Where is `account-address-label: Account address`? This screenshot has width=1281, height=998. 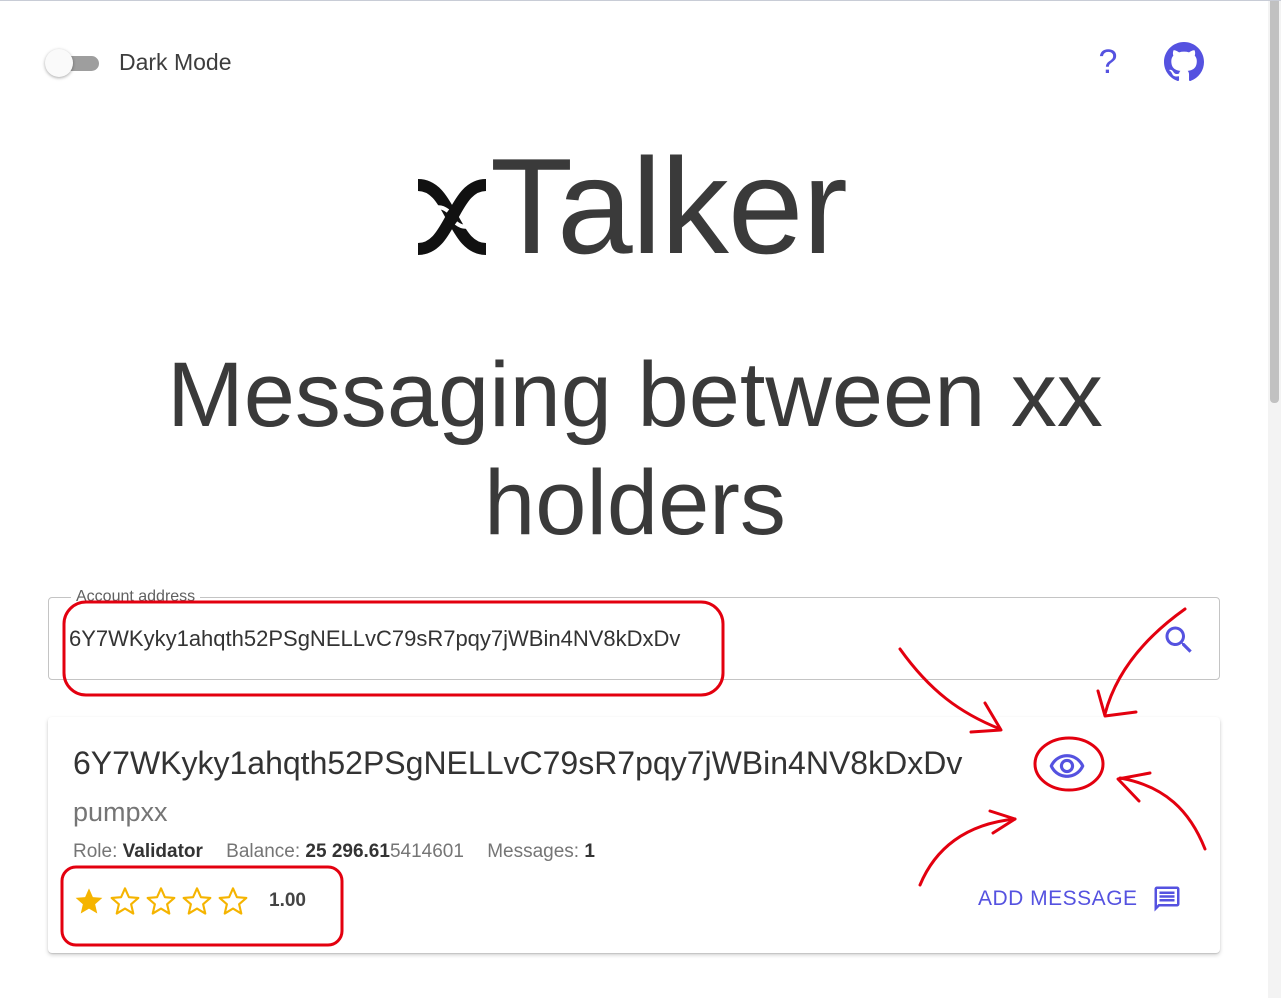
account-address-label: Account address is located at coordinates (136, 597).